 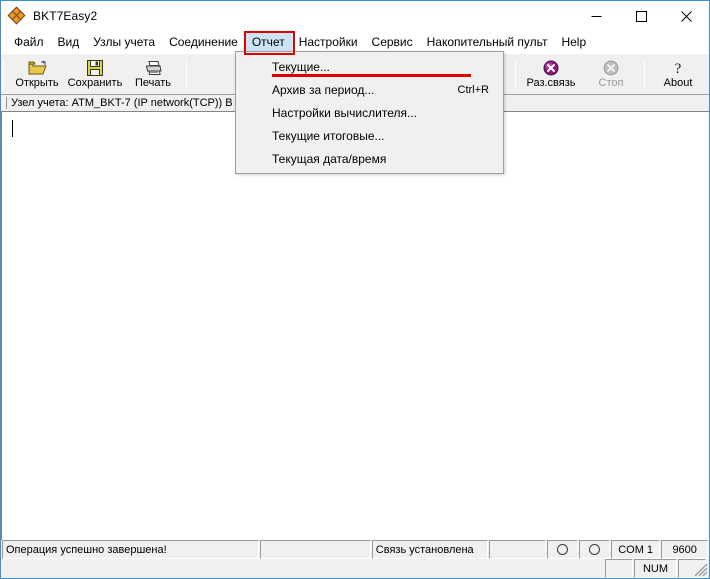 I want to click on menu-item-nodes: Узлы учета, so click(x=124, y=42).